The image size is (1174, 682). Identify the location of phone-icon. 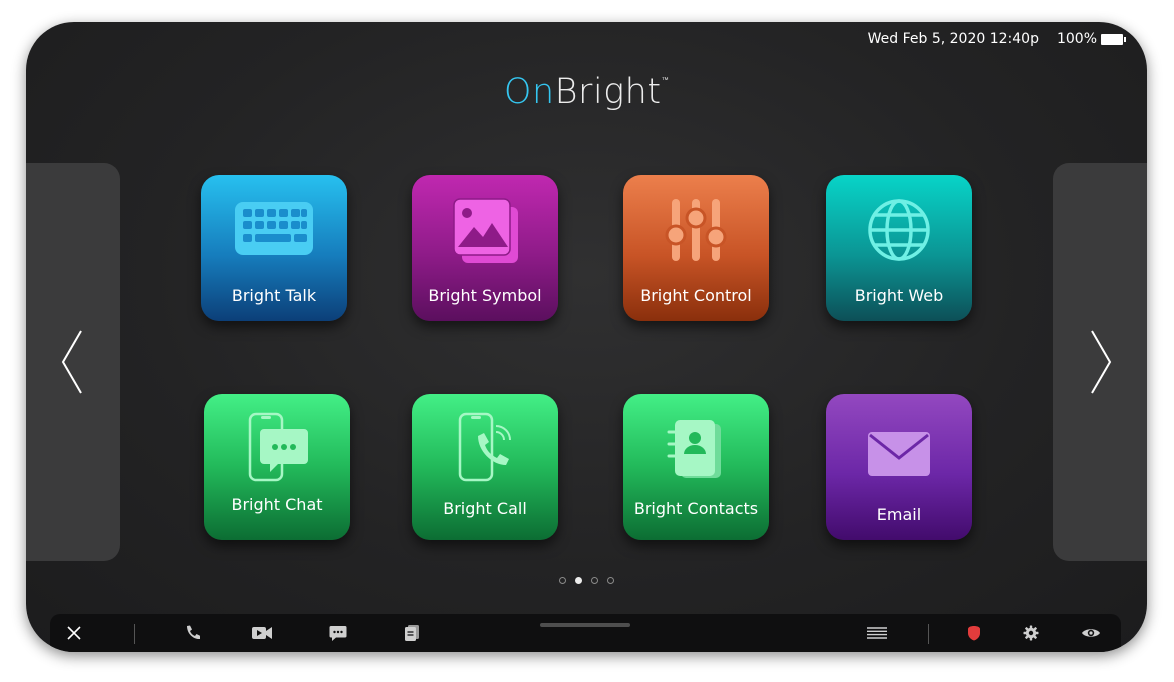
(193, 632).